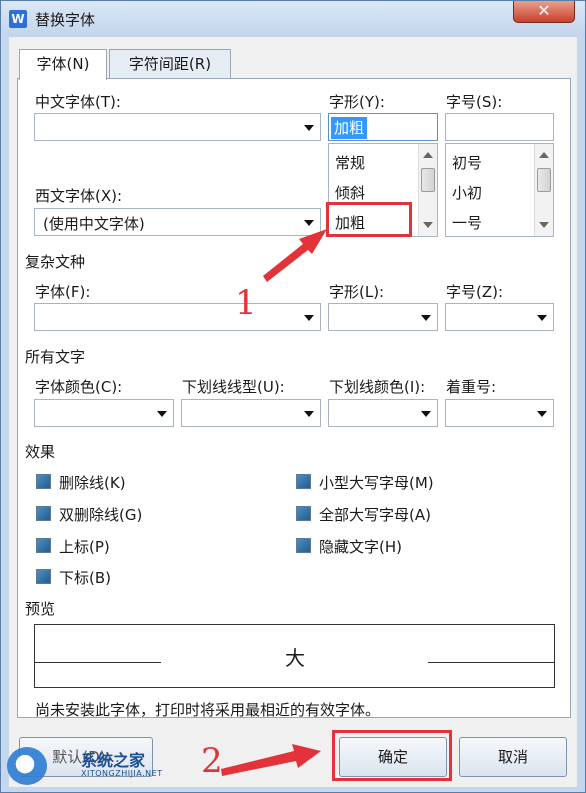 This screenshot has width=586, height=793. What do you see at coordinates (122, 773) in the screenshot?
I see `watermark-site-url: XITONGZHIJIA.NET` at bounding box center [122, 773].